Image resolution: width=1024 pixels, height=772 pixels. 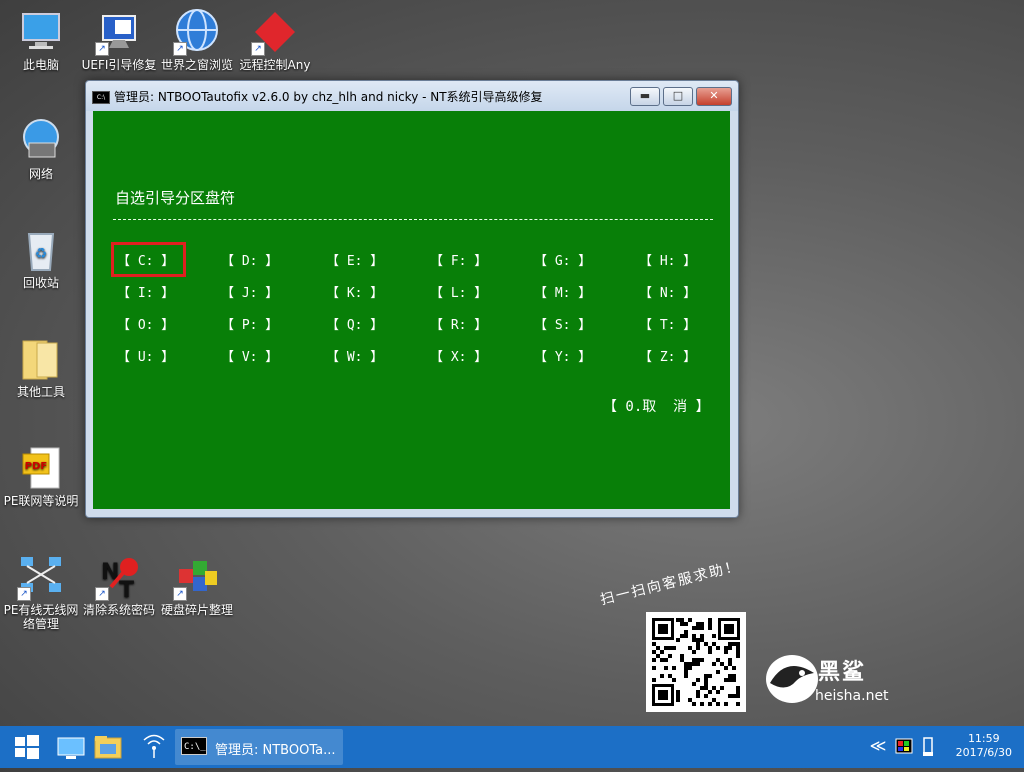 I want to click on taskbar-explorer-button, so click(x=108, y=747).